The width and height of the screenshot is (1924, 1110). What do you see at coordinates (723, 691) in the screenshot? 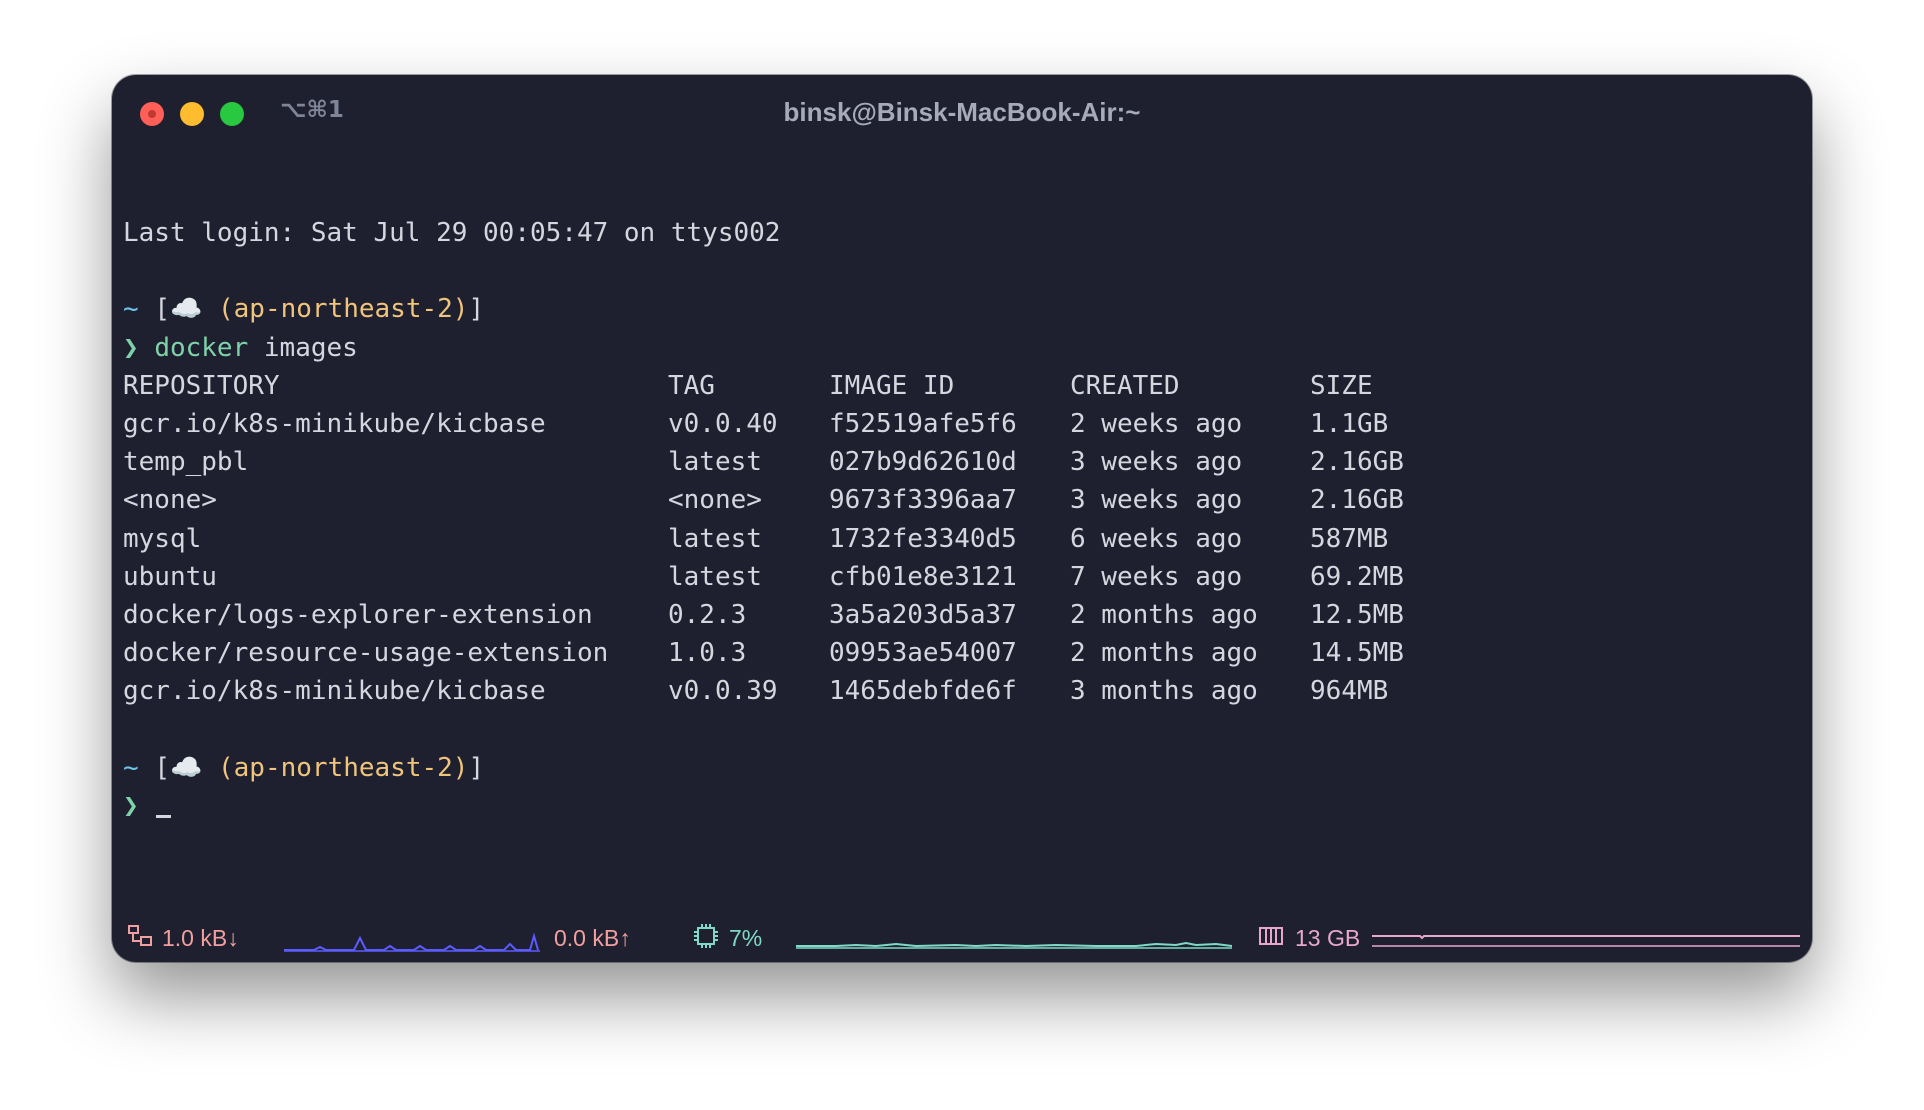
I see `cell-tag: v0.0.39` at bounding box center [723, 691].